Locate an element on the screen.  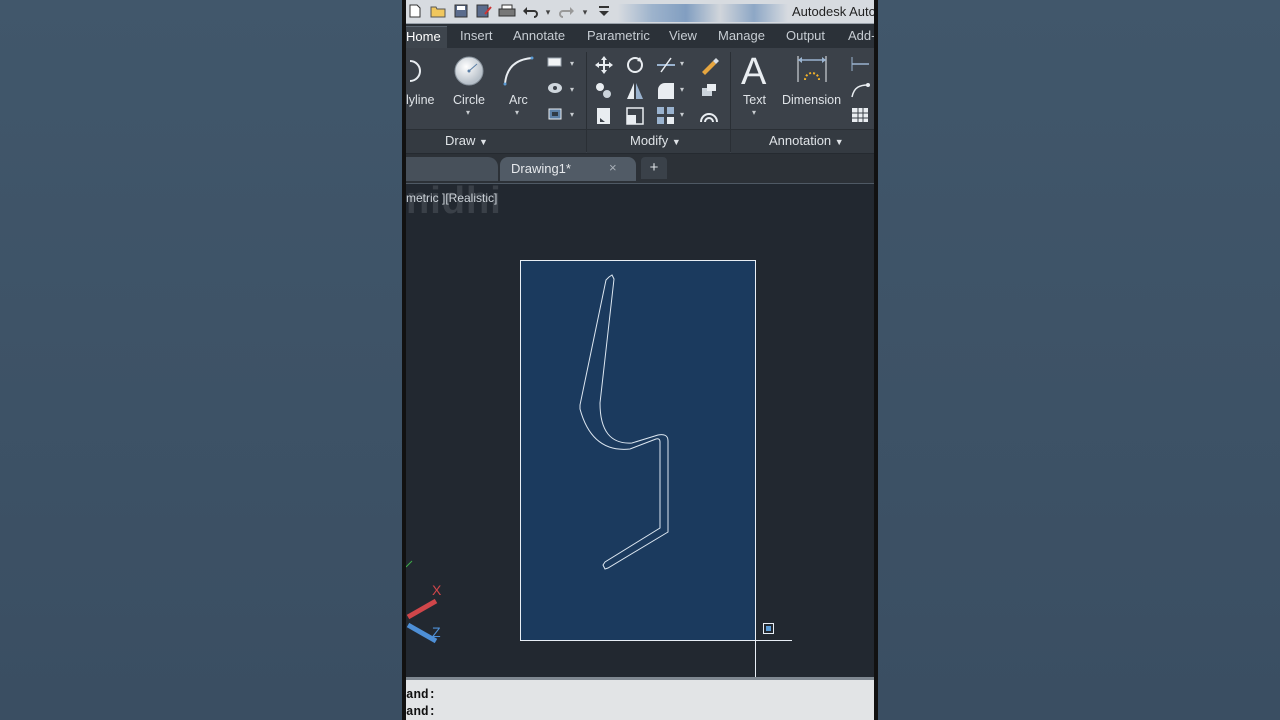
open-folder-icon is located at coordinates (437, 12).